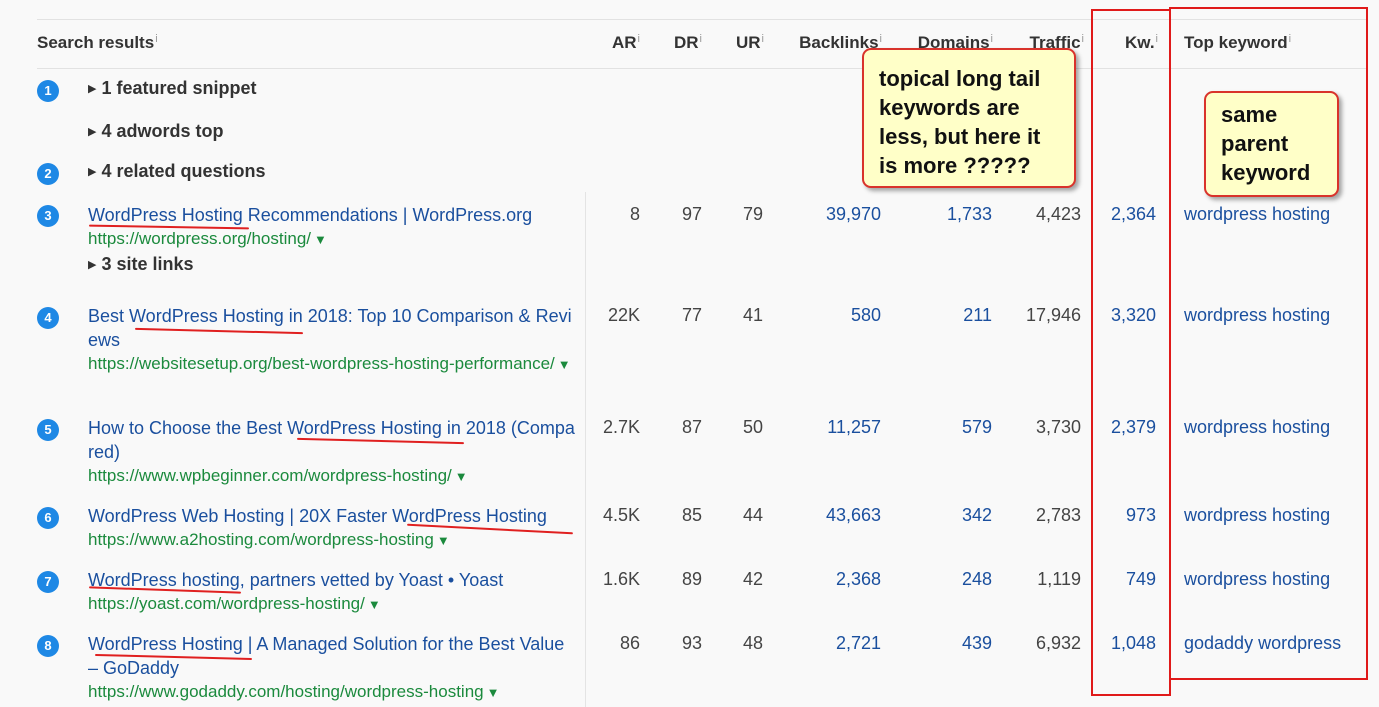 This screenshot has width=1379, height=707. What do you see at coordinates (1271, 144) in the screenshot?
I see `note-same-parent-keyword: same parent keyword` at bounding box center [1271, 144].